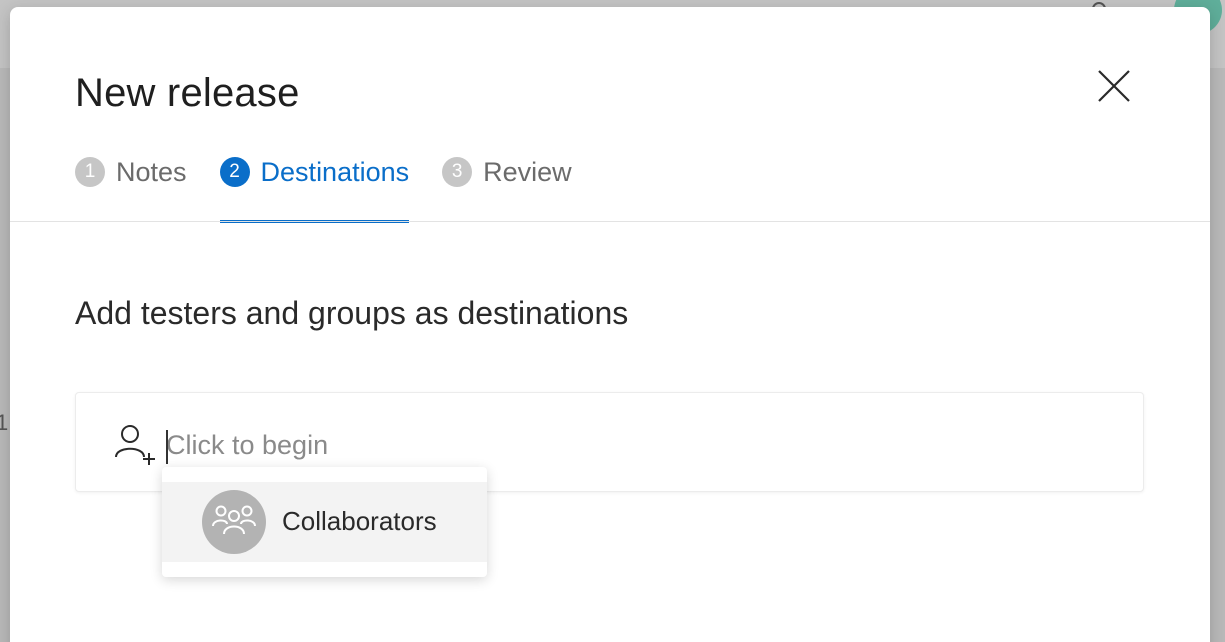 The width and height of the screenshot is (1225, 642). I want to click on group-icon, so click(234, 520).